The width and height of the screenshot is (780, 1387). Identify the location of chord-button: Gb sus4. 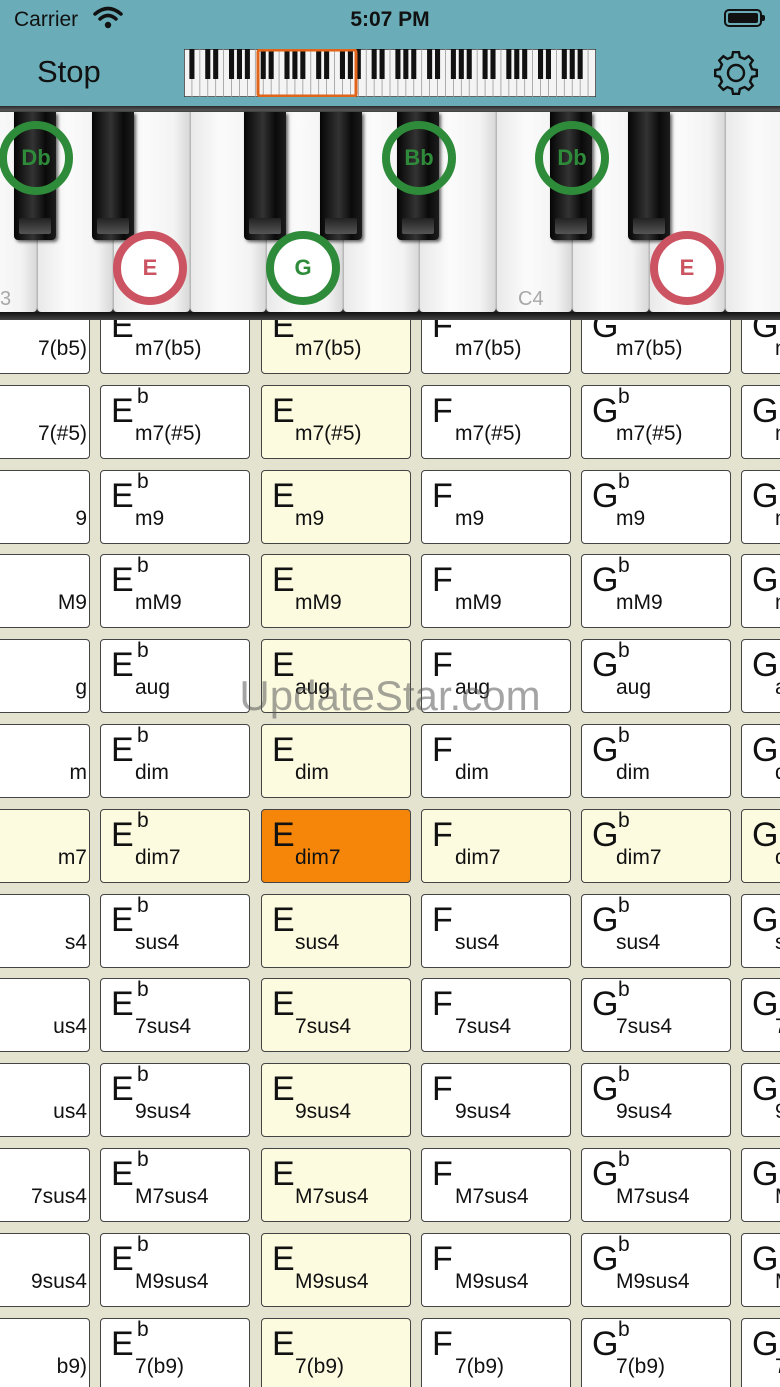
(656, 930).